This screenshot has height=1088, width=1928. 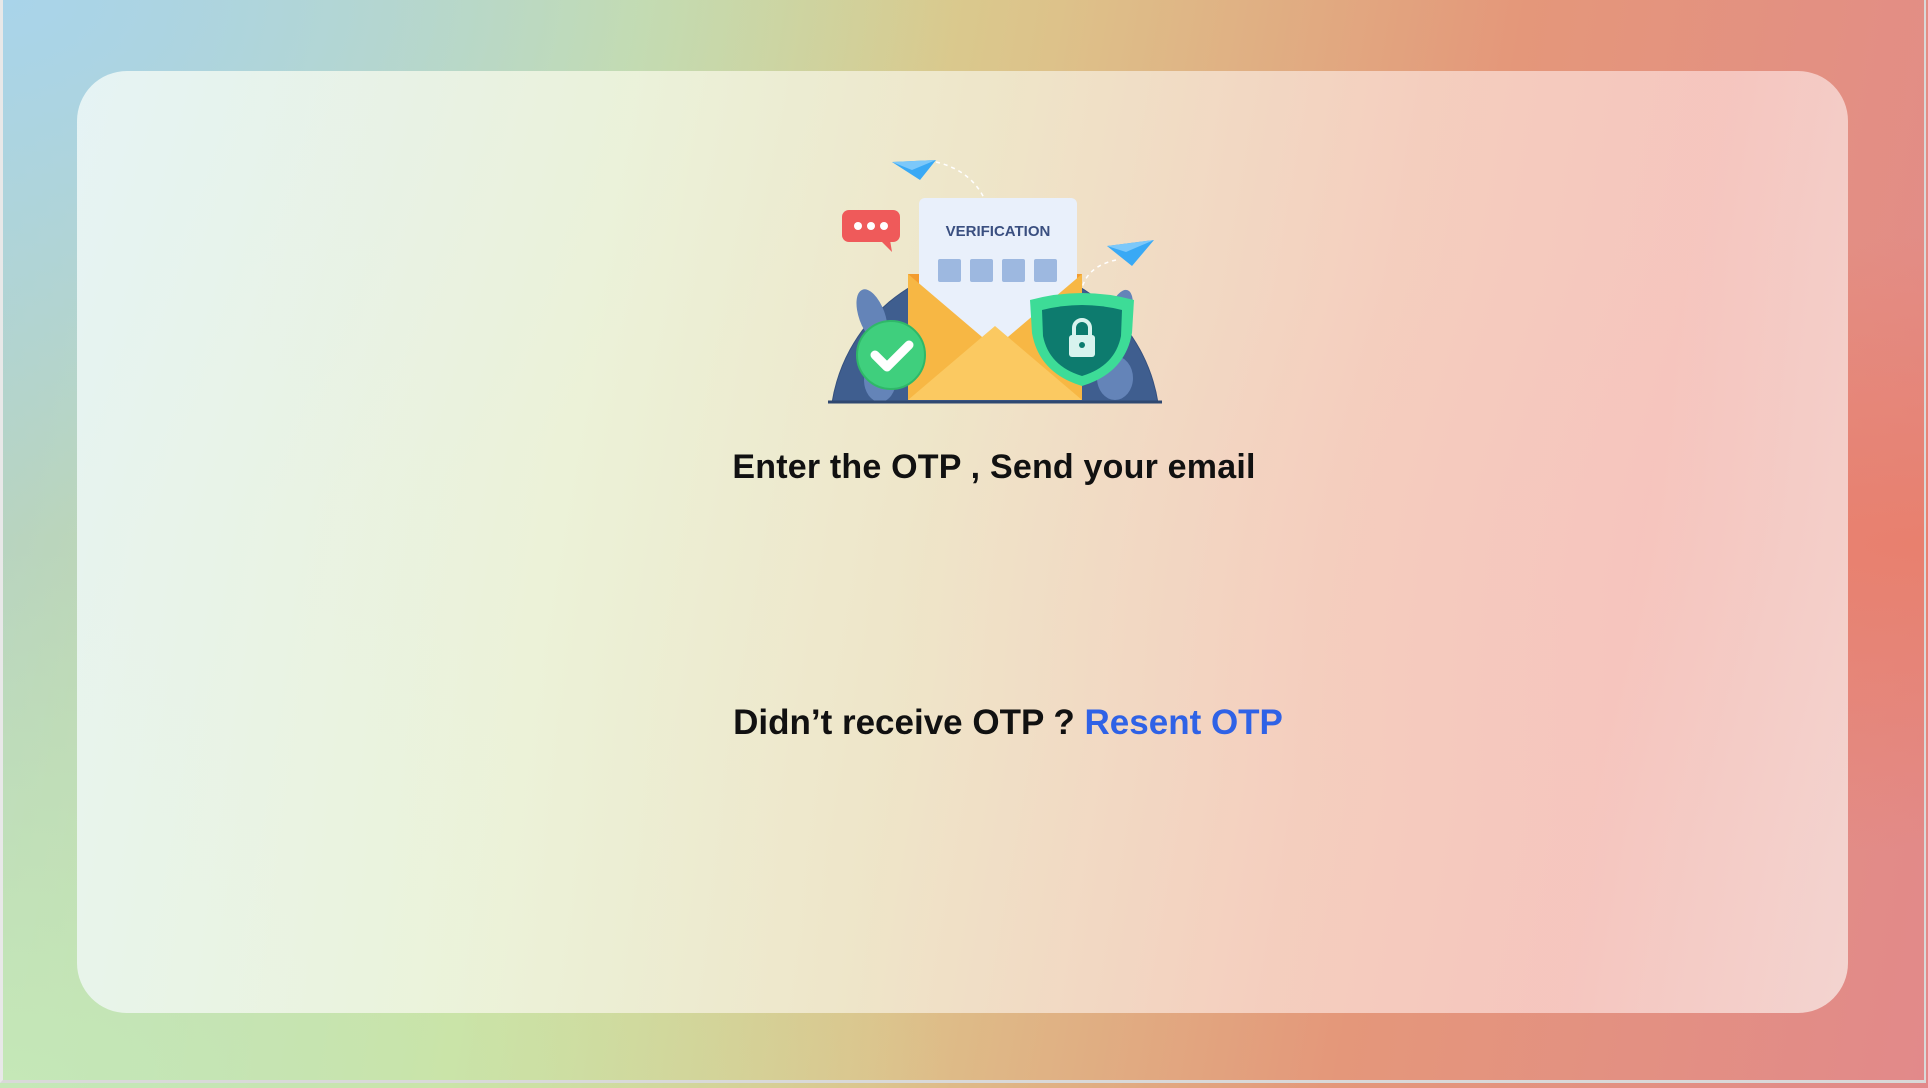 What do you see at coordinates (998, 231) in the screenshot?
I see `verification-card-label: VERIFICATION` at bounding box center [998, 231].